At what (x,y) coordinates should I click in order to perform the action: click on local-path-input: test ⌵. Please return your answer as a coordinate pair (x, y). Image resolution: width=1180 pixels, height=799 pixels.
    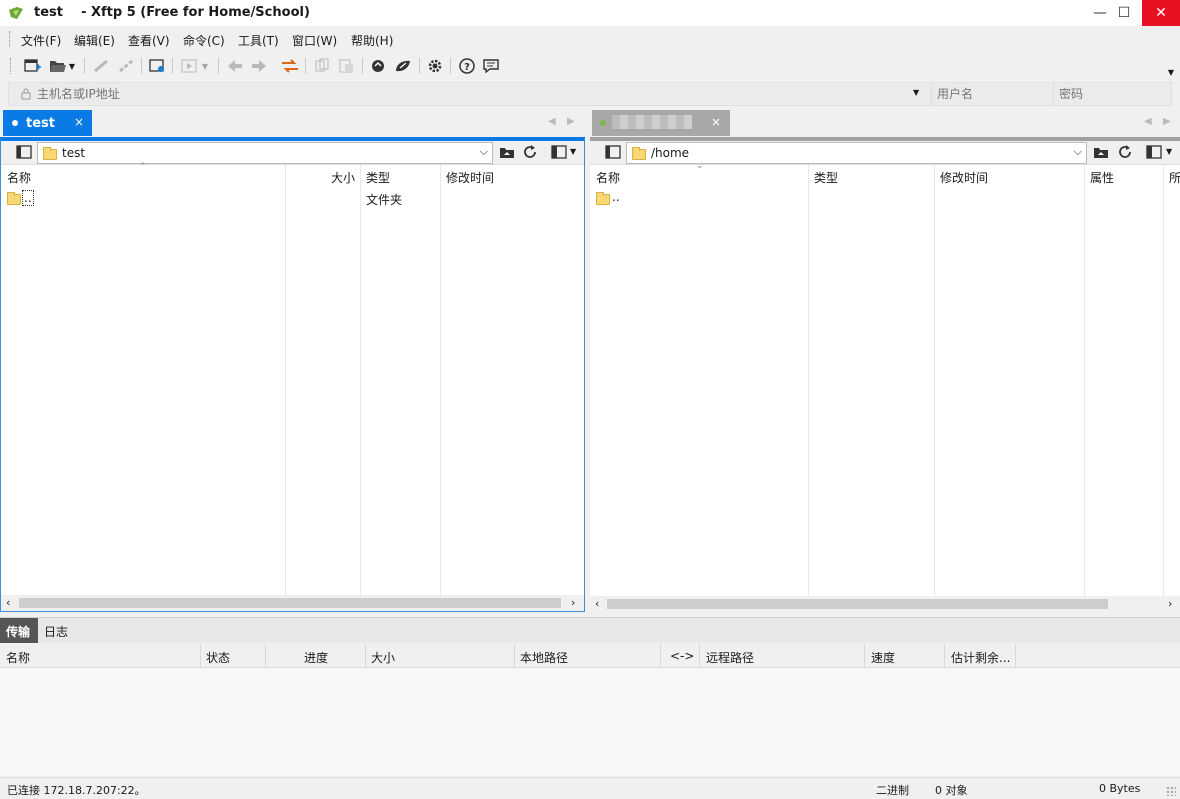
    Looking at the image, I should click on (265, 153).